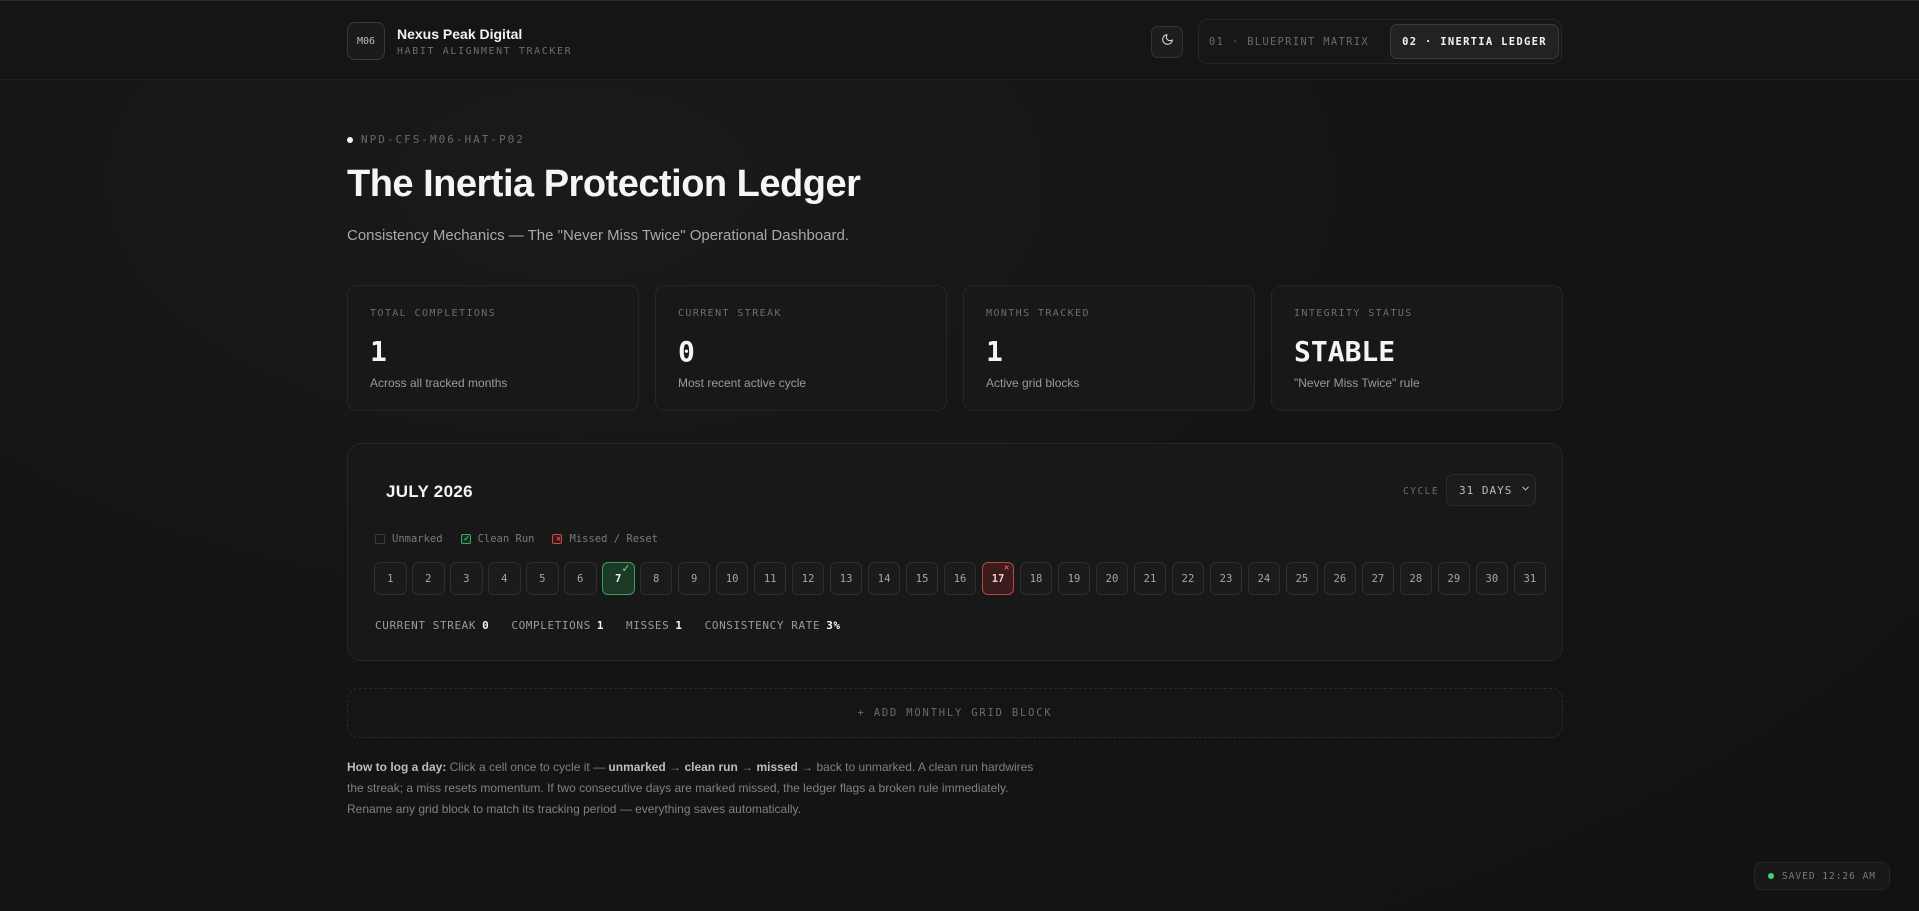 The width and height of the screenshot is (1919, 911). What do you see at coordinates (1345, 351) in the screenshot?
I see `stat-value: STABLE` at bounding box center [1345, 351].